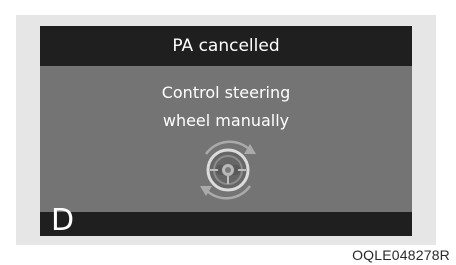 The image size is (456, 265). Describe the element at coordinates (226, 92) in the screenshot. I see `message-line-1: Control steering` at that location.